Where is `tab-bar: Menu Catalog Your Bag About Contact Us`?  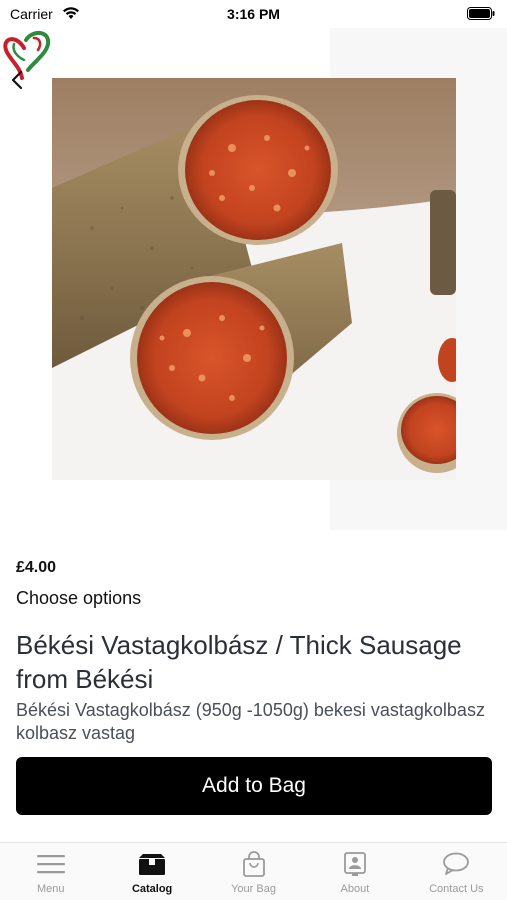 tab-bar: Menu Catalog Your Bag About Contact Us is located at coordinates (253, 871).